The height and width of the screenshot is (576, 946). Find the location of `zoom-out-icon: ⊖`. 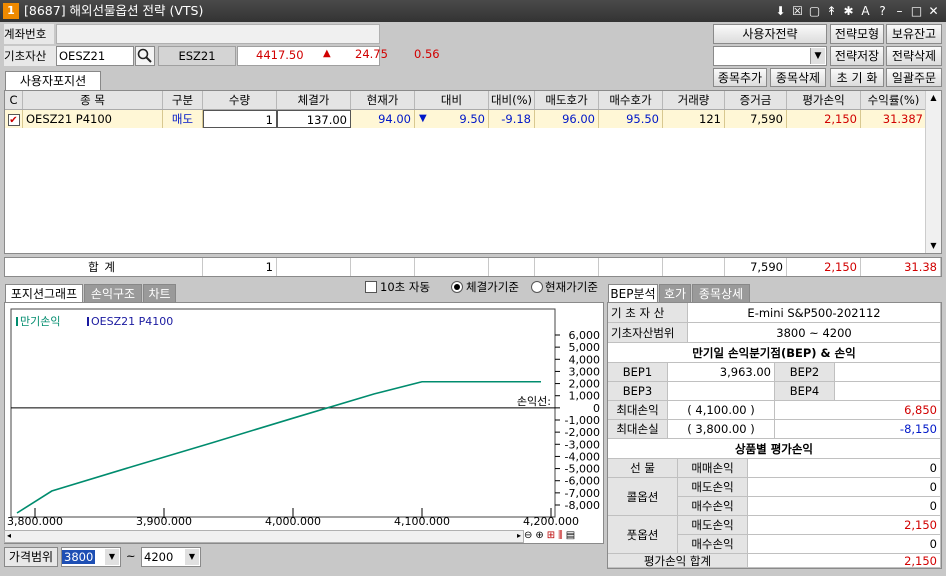

zoom-out-icon: ⊖ is located at coordinates (528, 535).